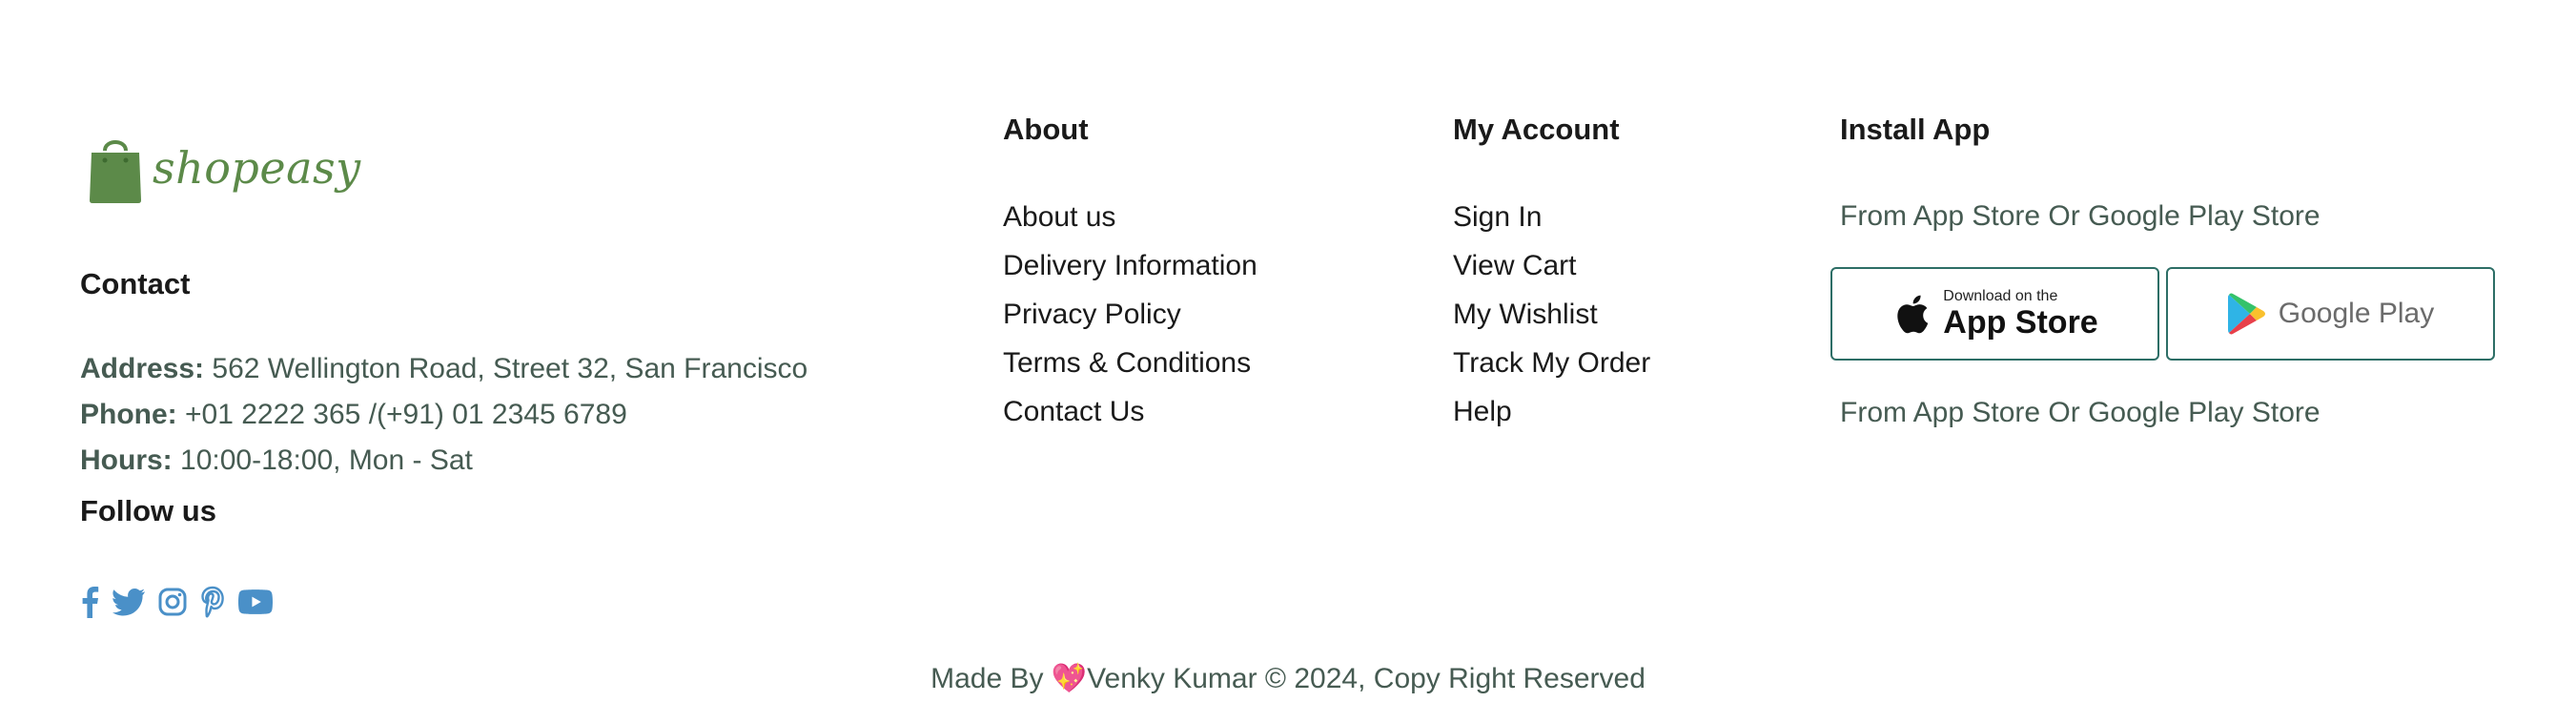 The height and width of the screenshot is (723, 2576). Describe the element at coordinates (402, 414) in the screenshot. I see `phone-value: +01 2222 365 /(+91) 01 2345 6789` at that location.